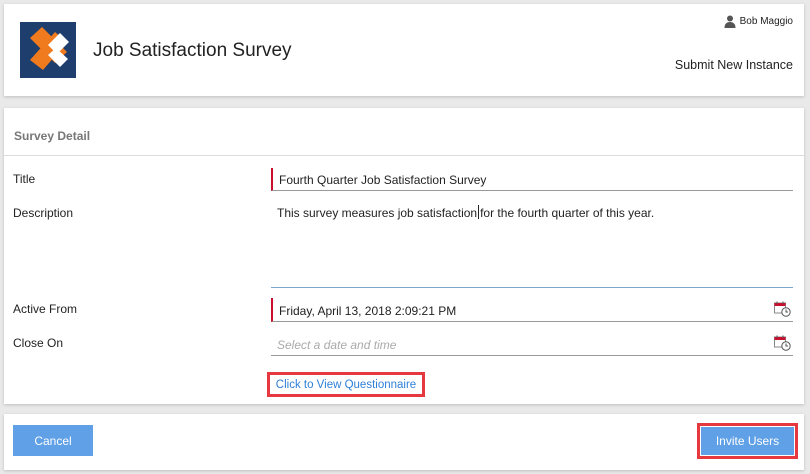 The image size is (810, 474). Describe the element at coordinates (337, 345) in the screenshot. I see `close-on-placeholder: Select a date and time` at that location.